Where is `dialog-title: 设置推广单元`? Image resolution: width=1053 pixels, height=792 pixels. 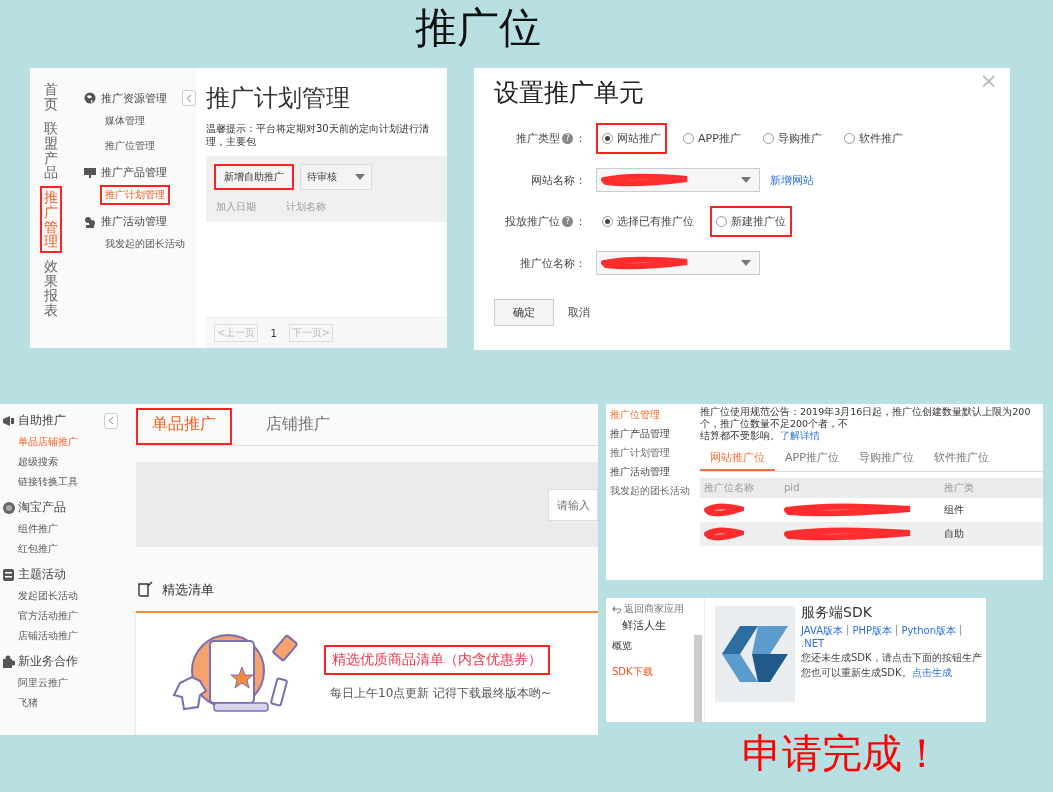
dialog-title: 设置推广单元 is located at coordinates (569, 93).